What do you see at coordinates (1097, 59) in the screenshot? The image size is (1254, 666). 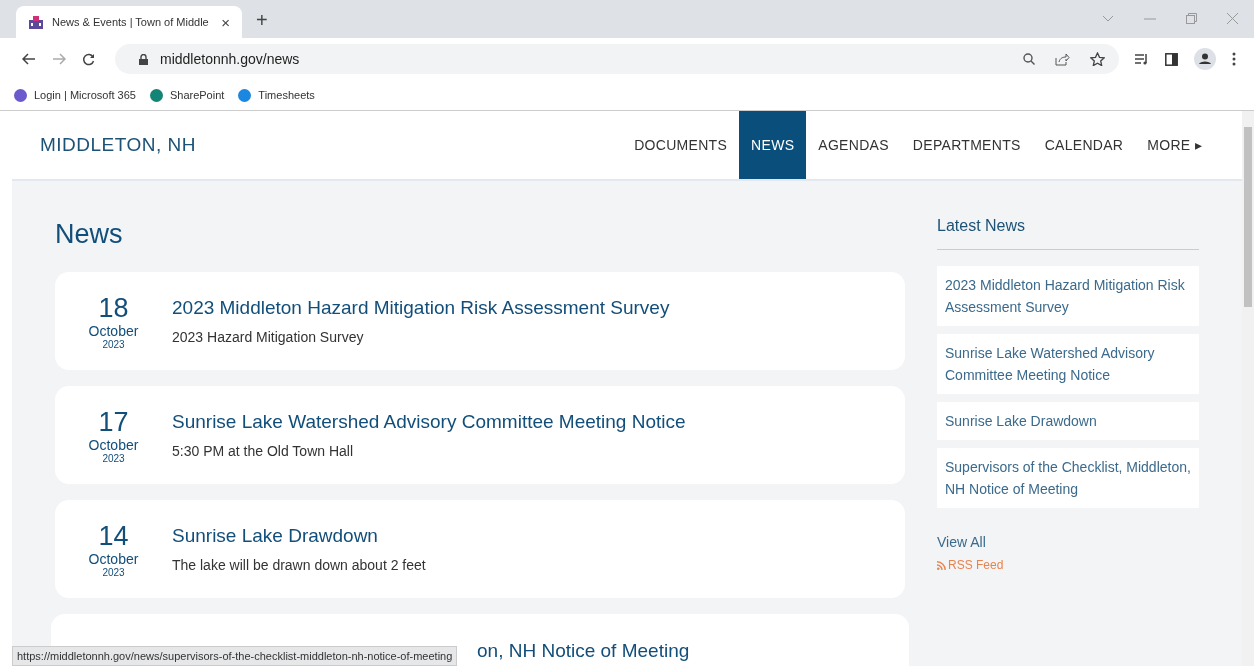 I see `star-icon` at bounding box center [1097, 59].